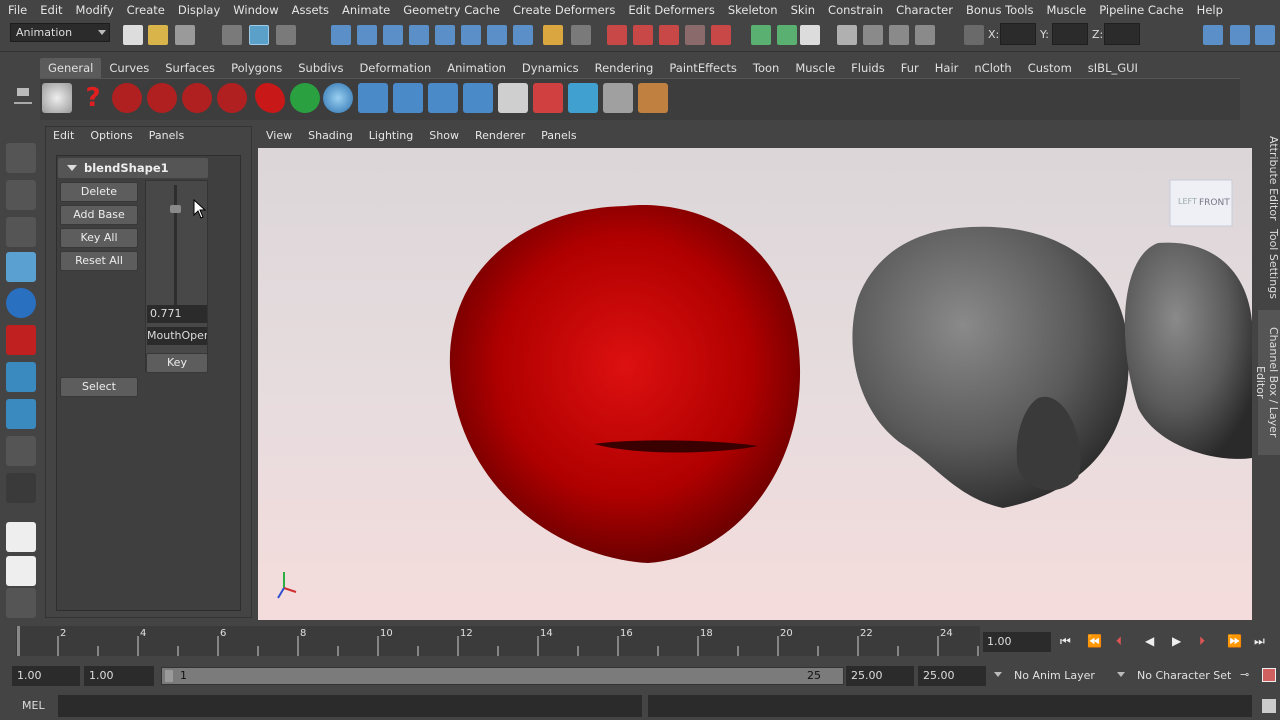 This screenshot has width=1280, height=720. What do you see at coordinates (1267, 382) in the screenshot?
I see `channel-box-tab: Channel Box / Layer Editor` at bounding box center [1267, 382].